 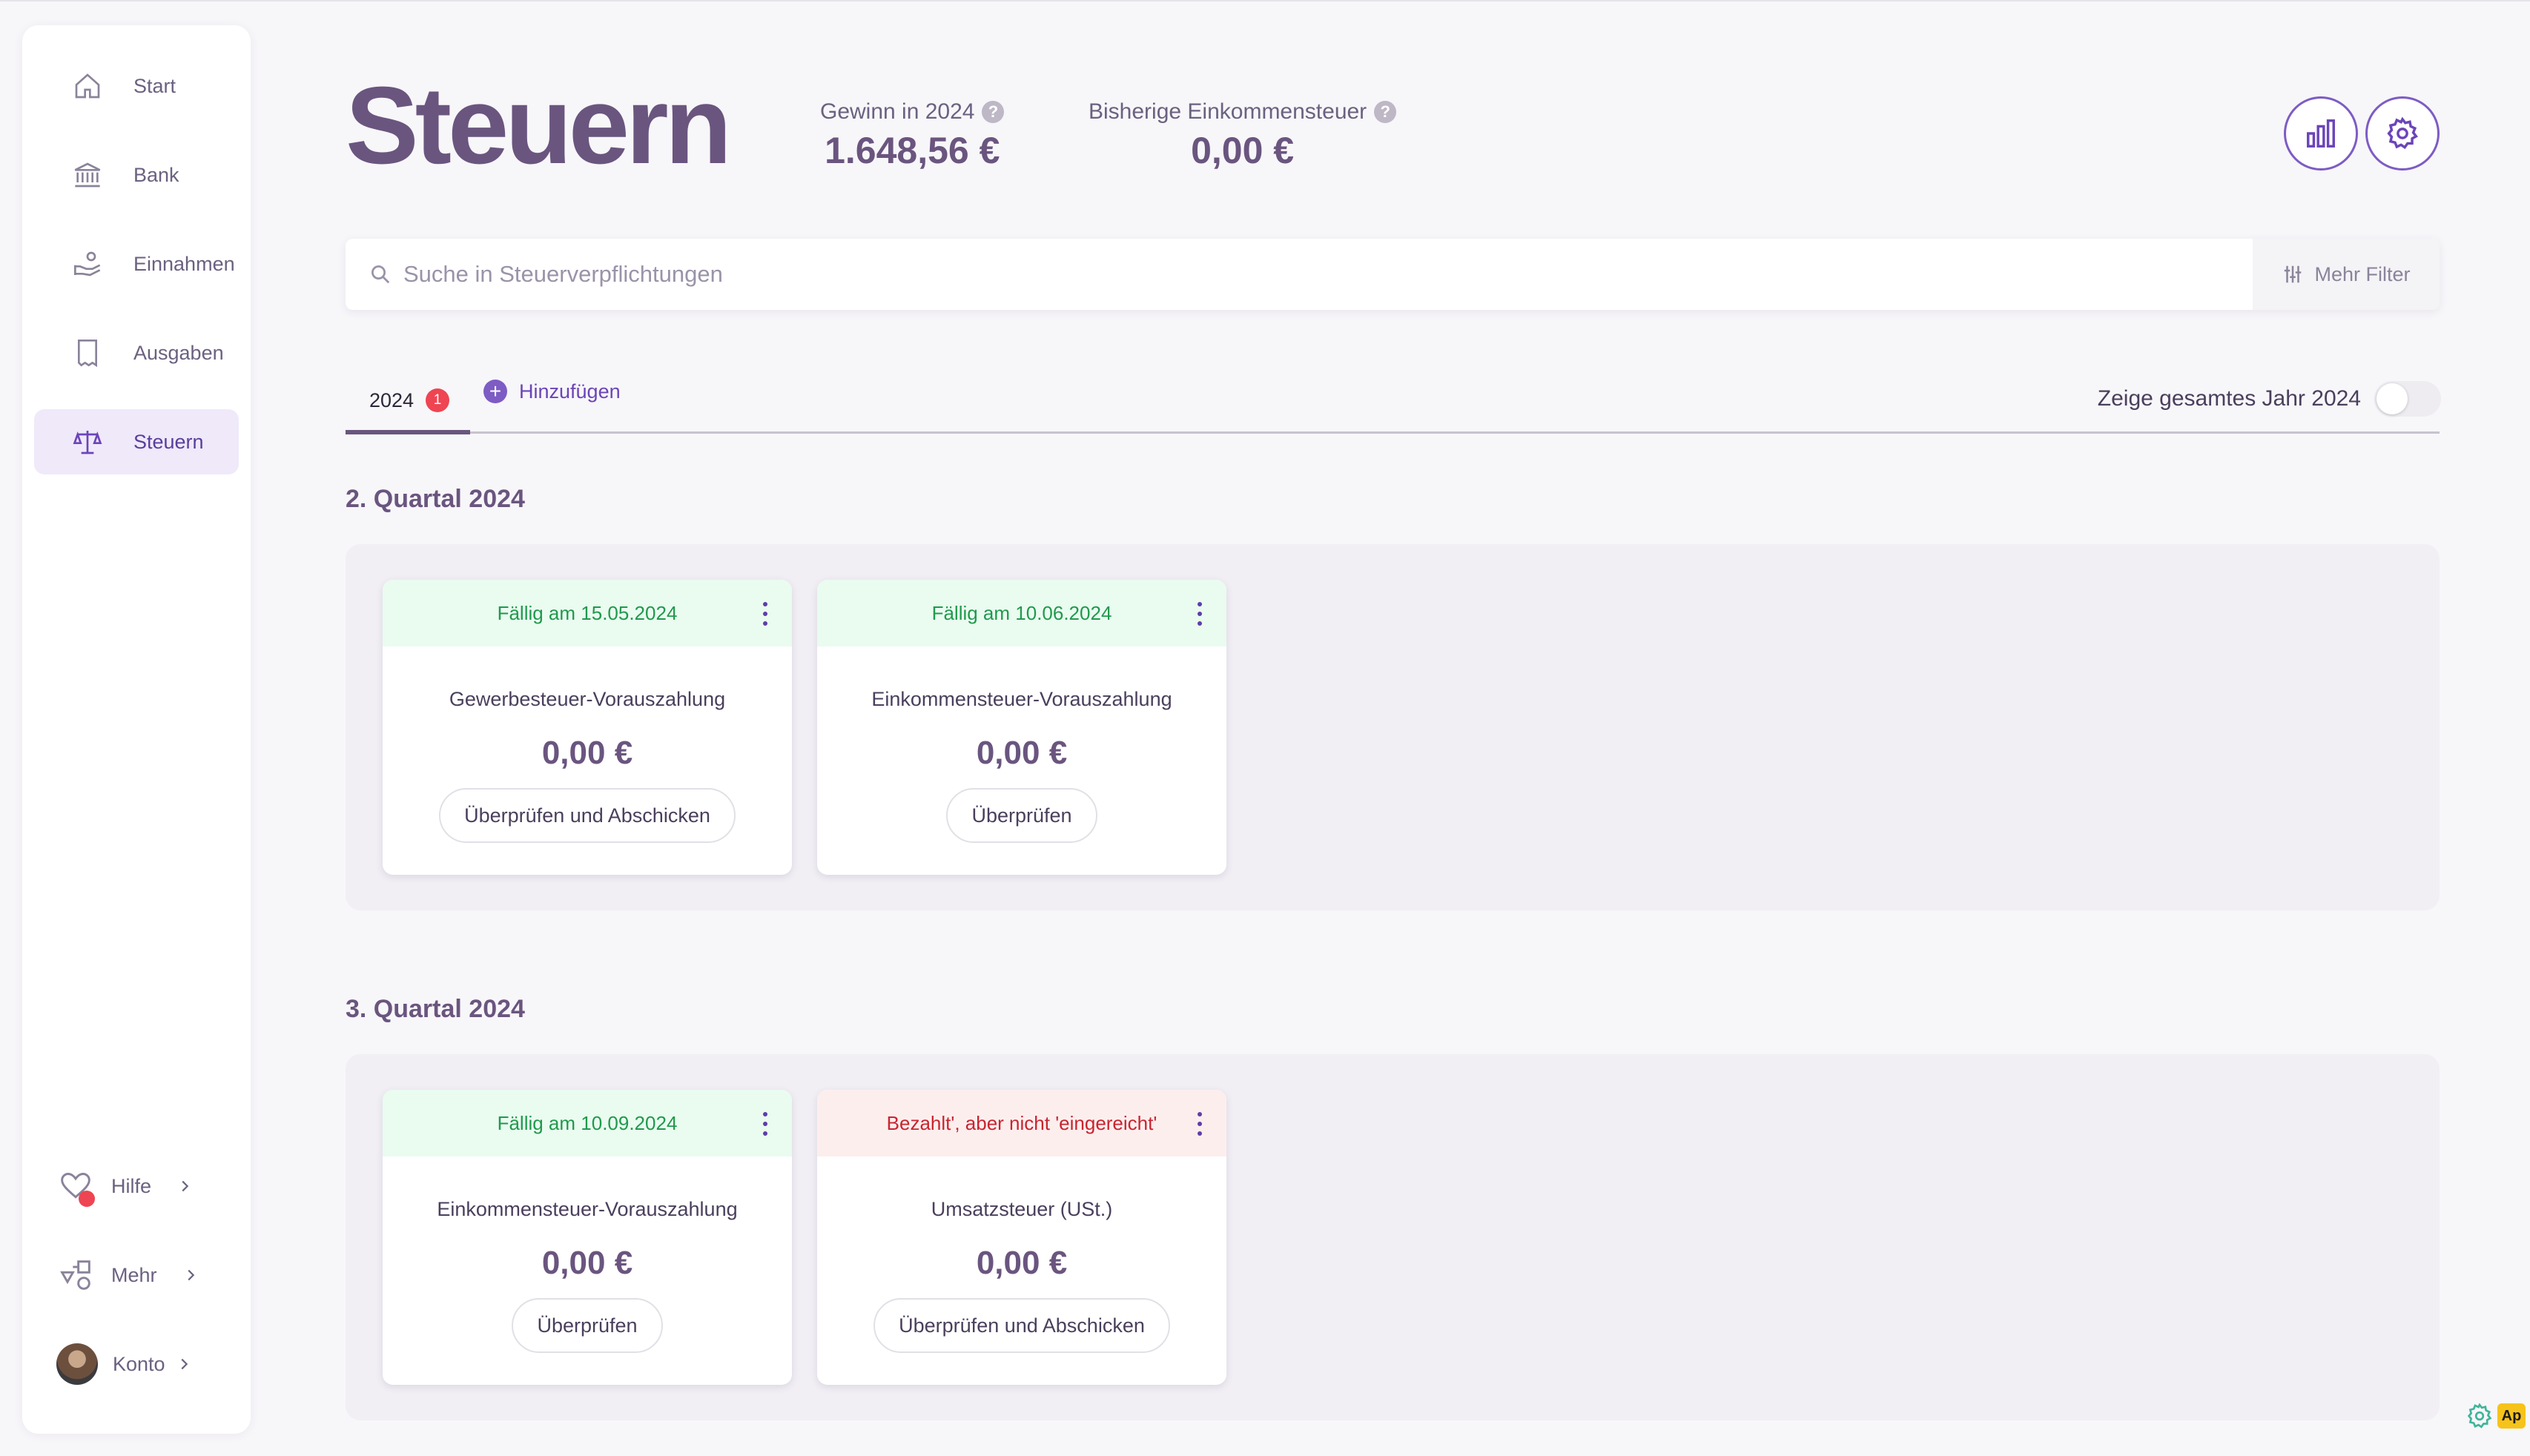 I want to click on profit-stat: Gewinn in 2024 ? 1.648,56 €, so click(x=912, y=135).